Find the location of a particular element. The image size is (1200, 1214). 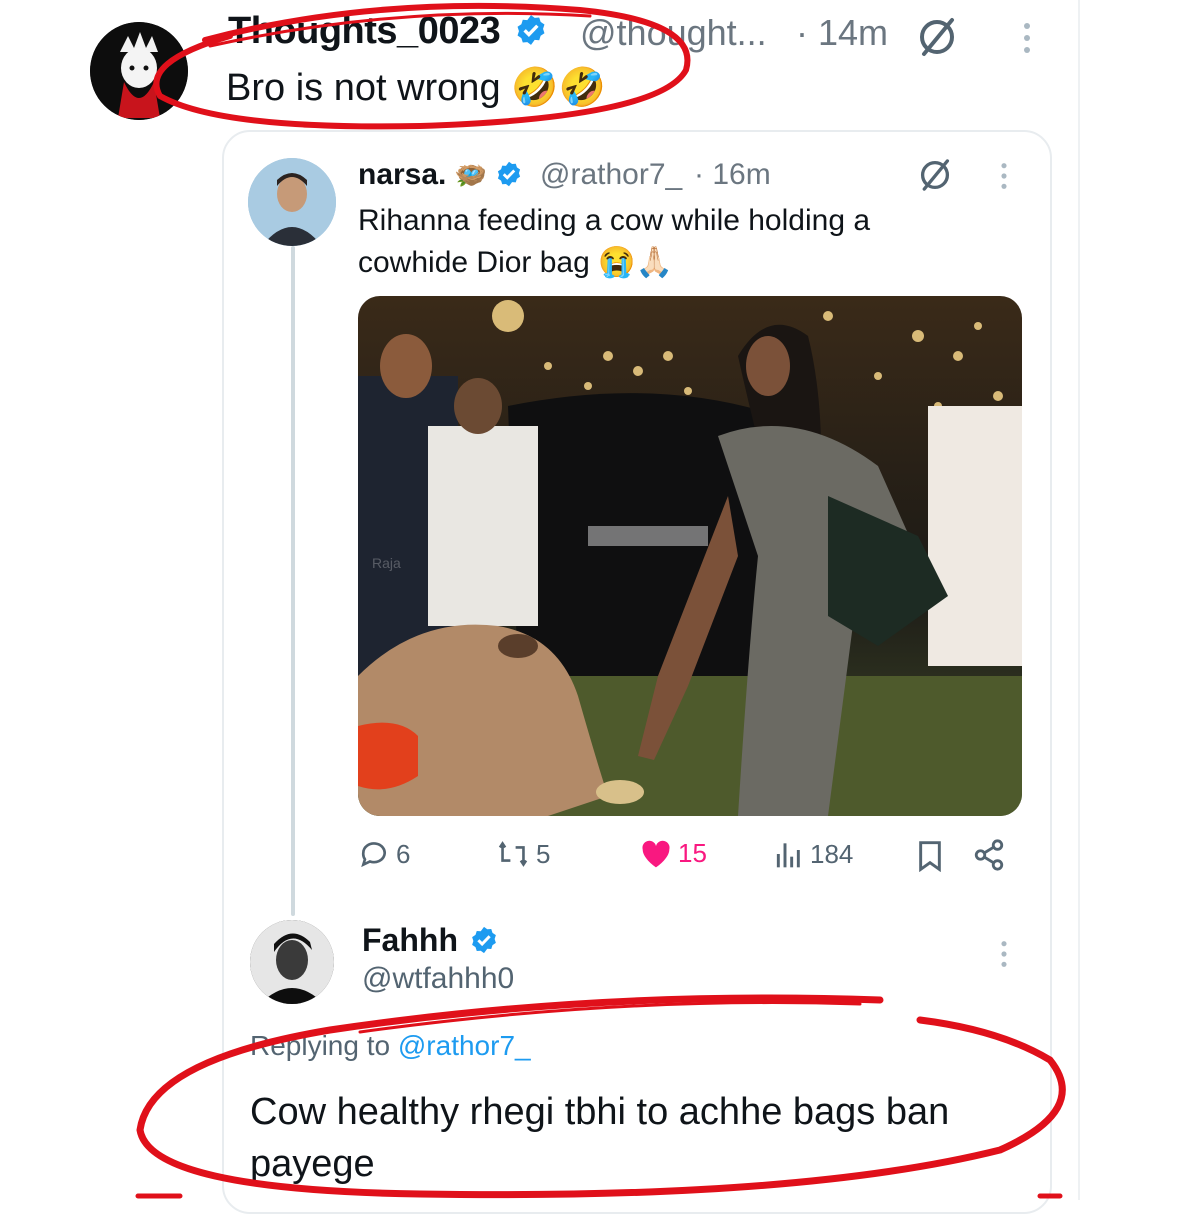

repost-icon is located at coordinates (513, 854).